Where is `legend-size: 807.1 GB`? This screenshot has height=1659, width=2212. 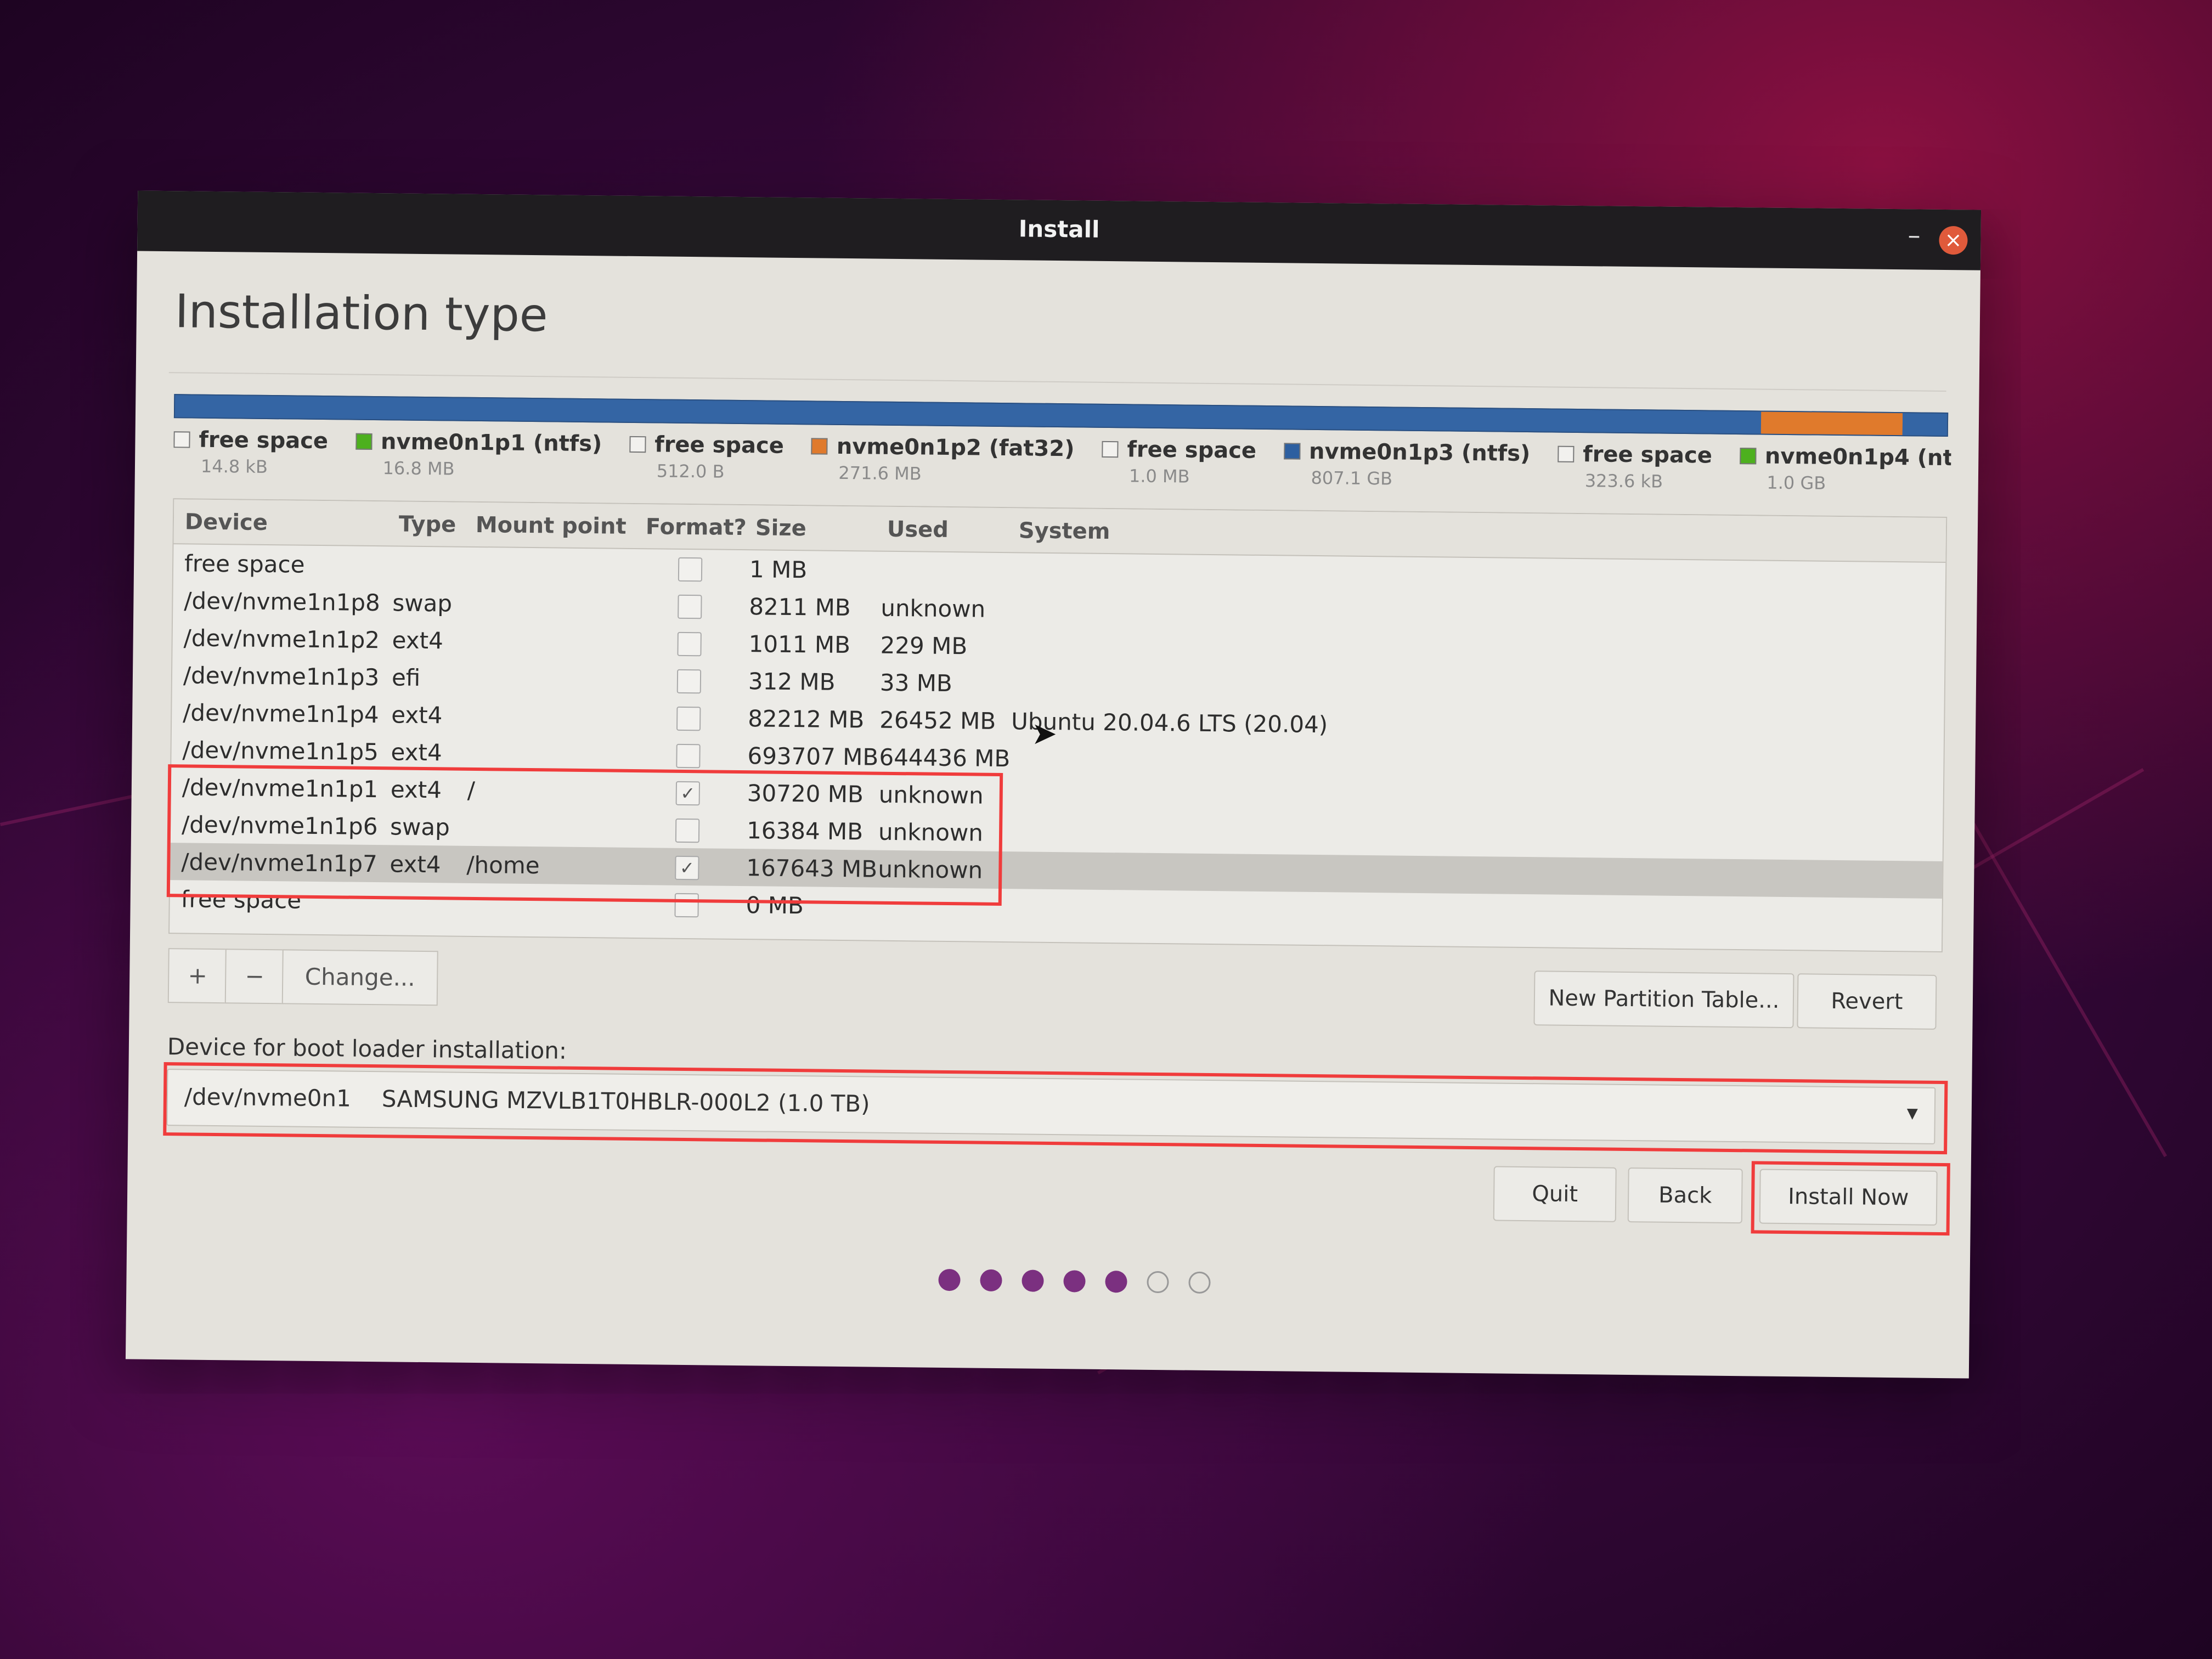
legend-size: 807.1 GB is located at coordinates (1352, 478).